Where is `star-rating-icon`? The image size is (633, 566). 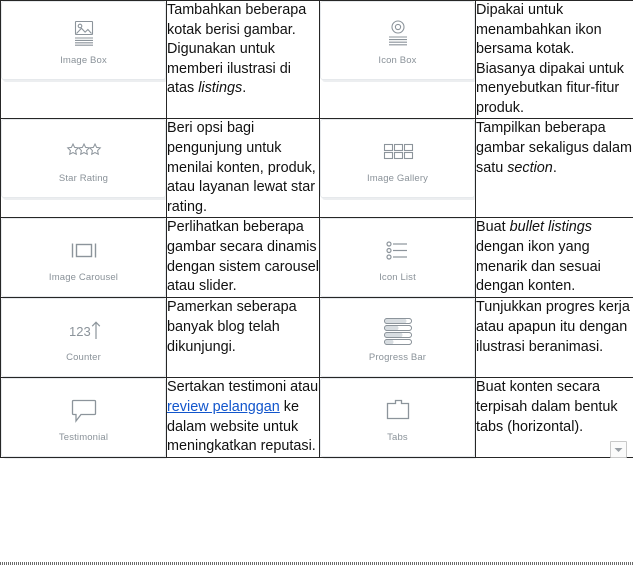
star-rating-icon is located at coordinates (84, 152).